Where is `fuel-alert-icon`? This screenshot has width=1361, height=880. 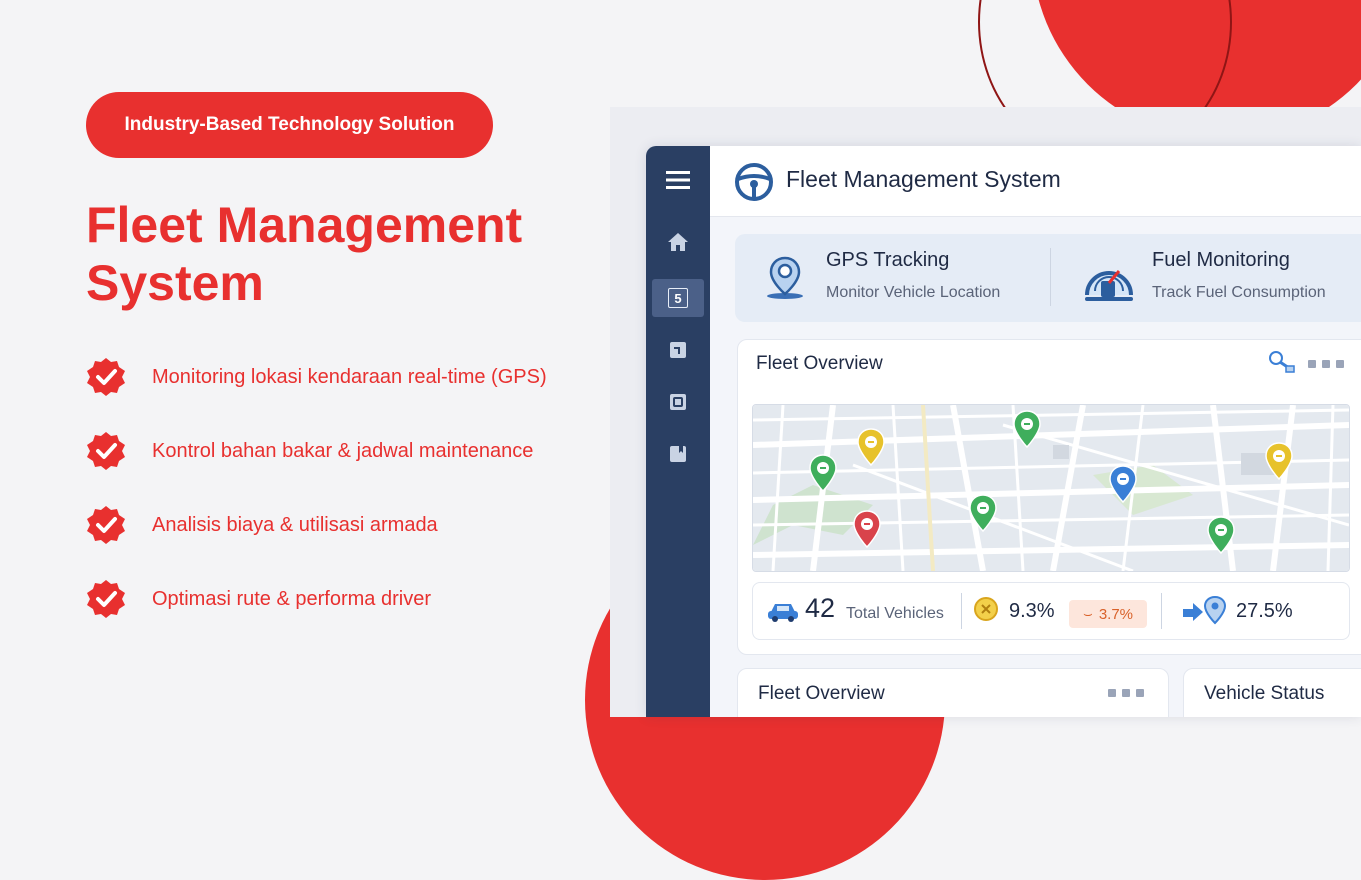
fuel-alert-icon is located at coordinates (986, 609).